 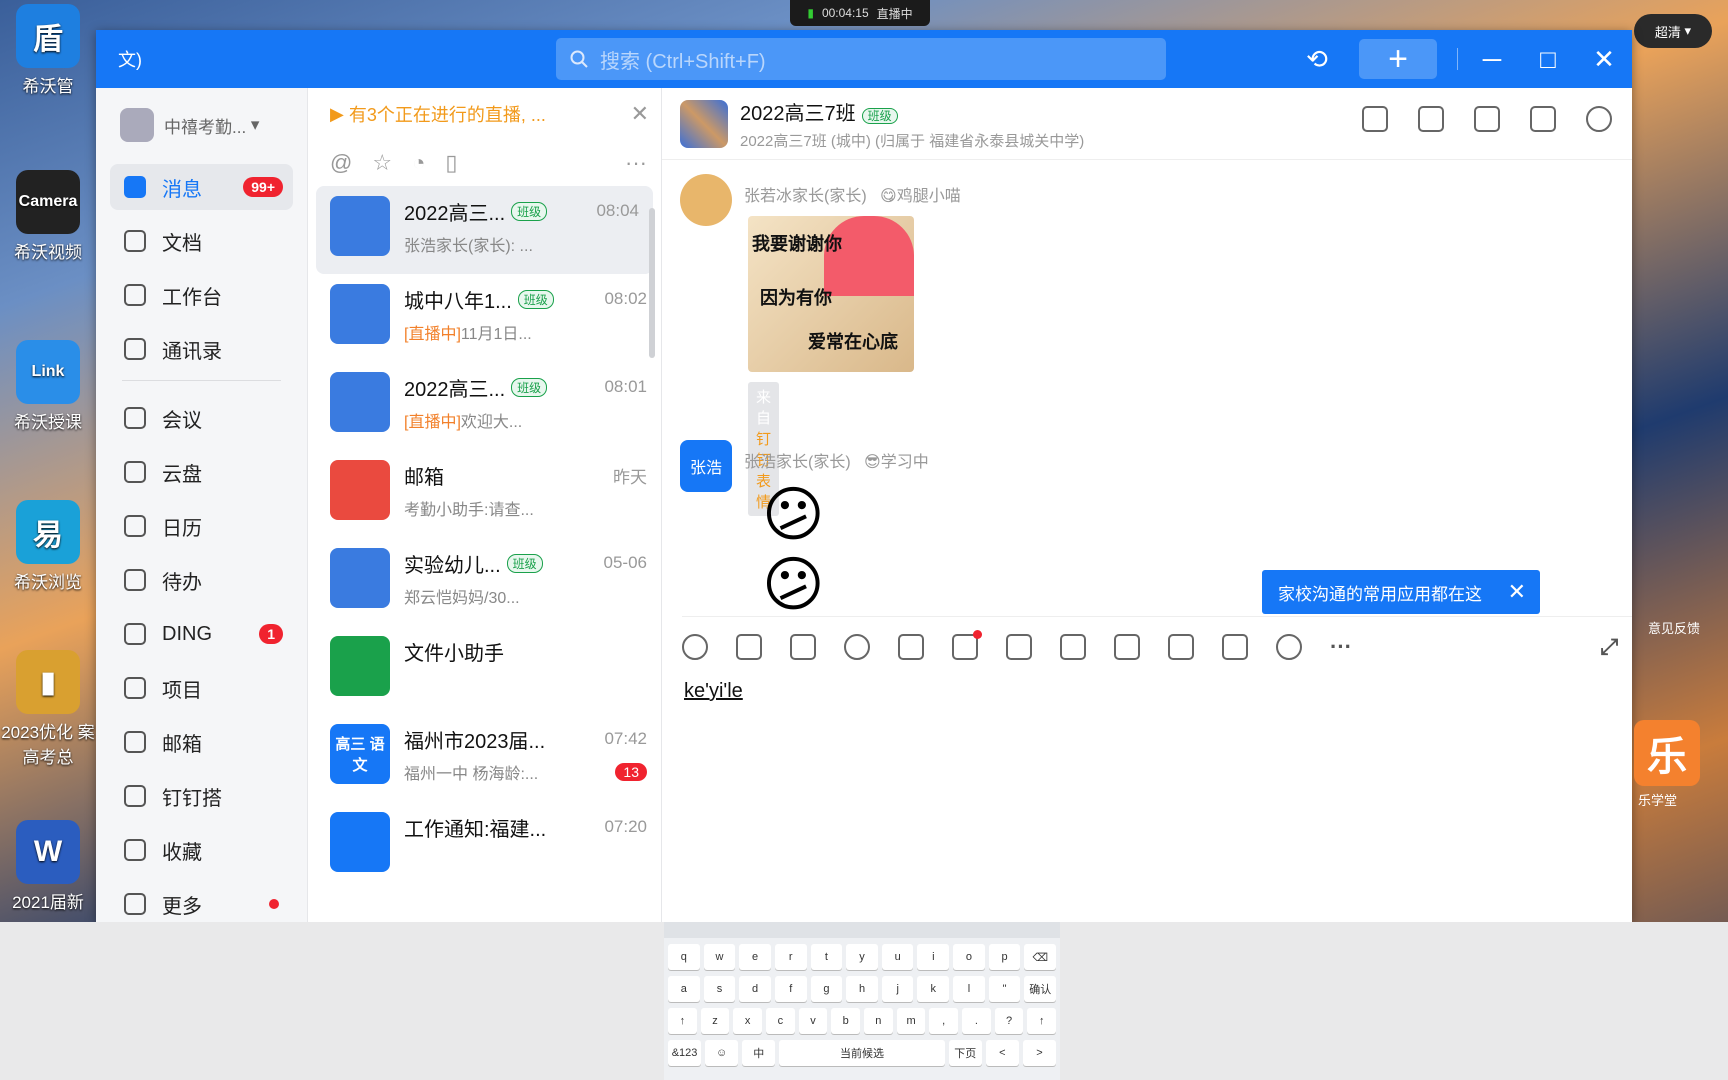 What do you see at coordinates (48, 546) in the screenshot?
I see `desktop-icon: 易希沃浏览` at bounding box center [48, 546].